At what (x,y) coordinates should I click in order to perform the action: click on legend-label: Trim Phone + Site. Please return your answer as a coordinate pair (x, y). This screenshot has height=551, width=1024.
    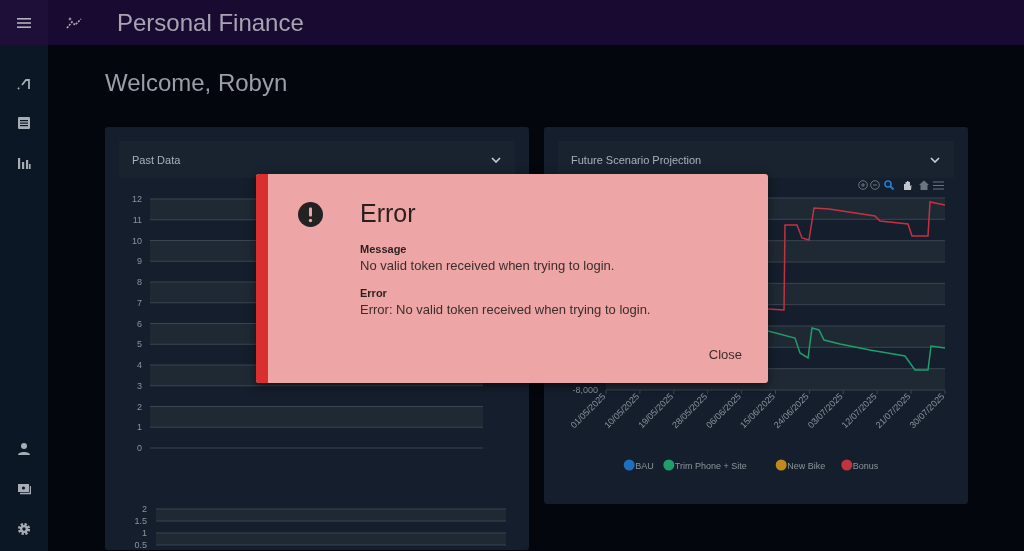
    Looking at the image, I should click on (710, 465).